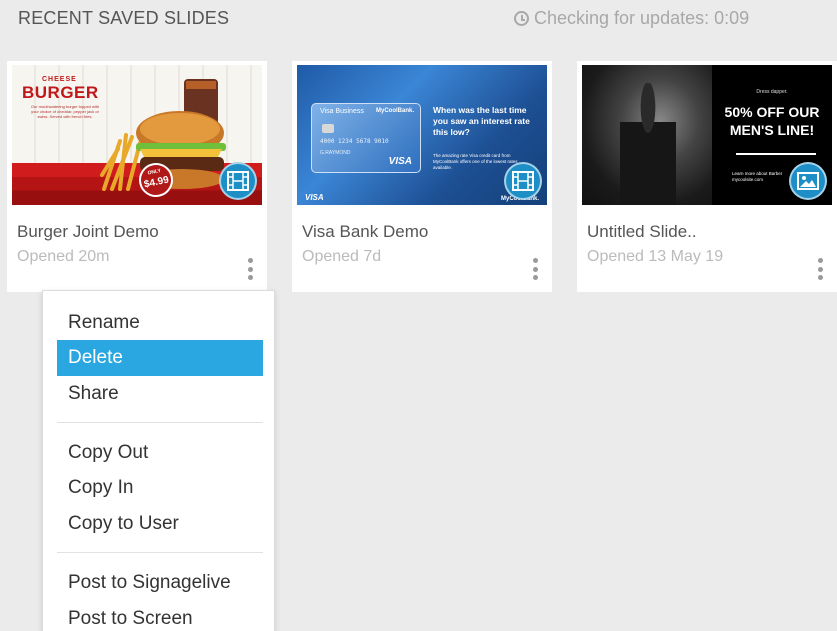  Describe the element at coordinates (88, 231) in the screenshot. I see `slide-name: Burger Joint Demo` at that location.